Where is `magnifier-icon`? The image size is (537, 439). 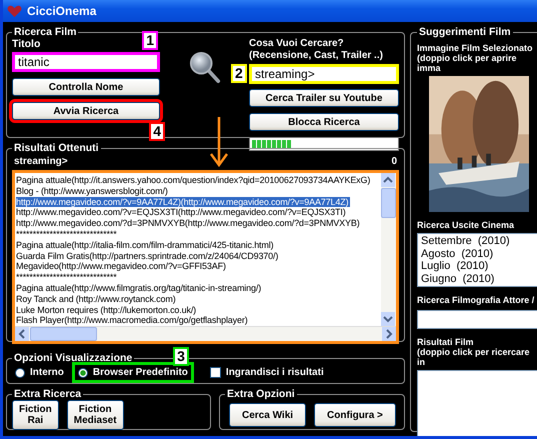
magnifier-icon is located at coordinates (204, 67).